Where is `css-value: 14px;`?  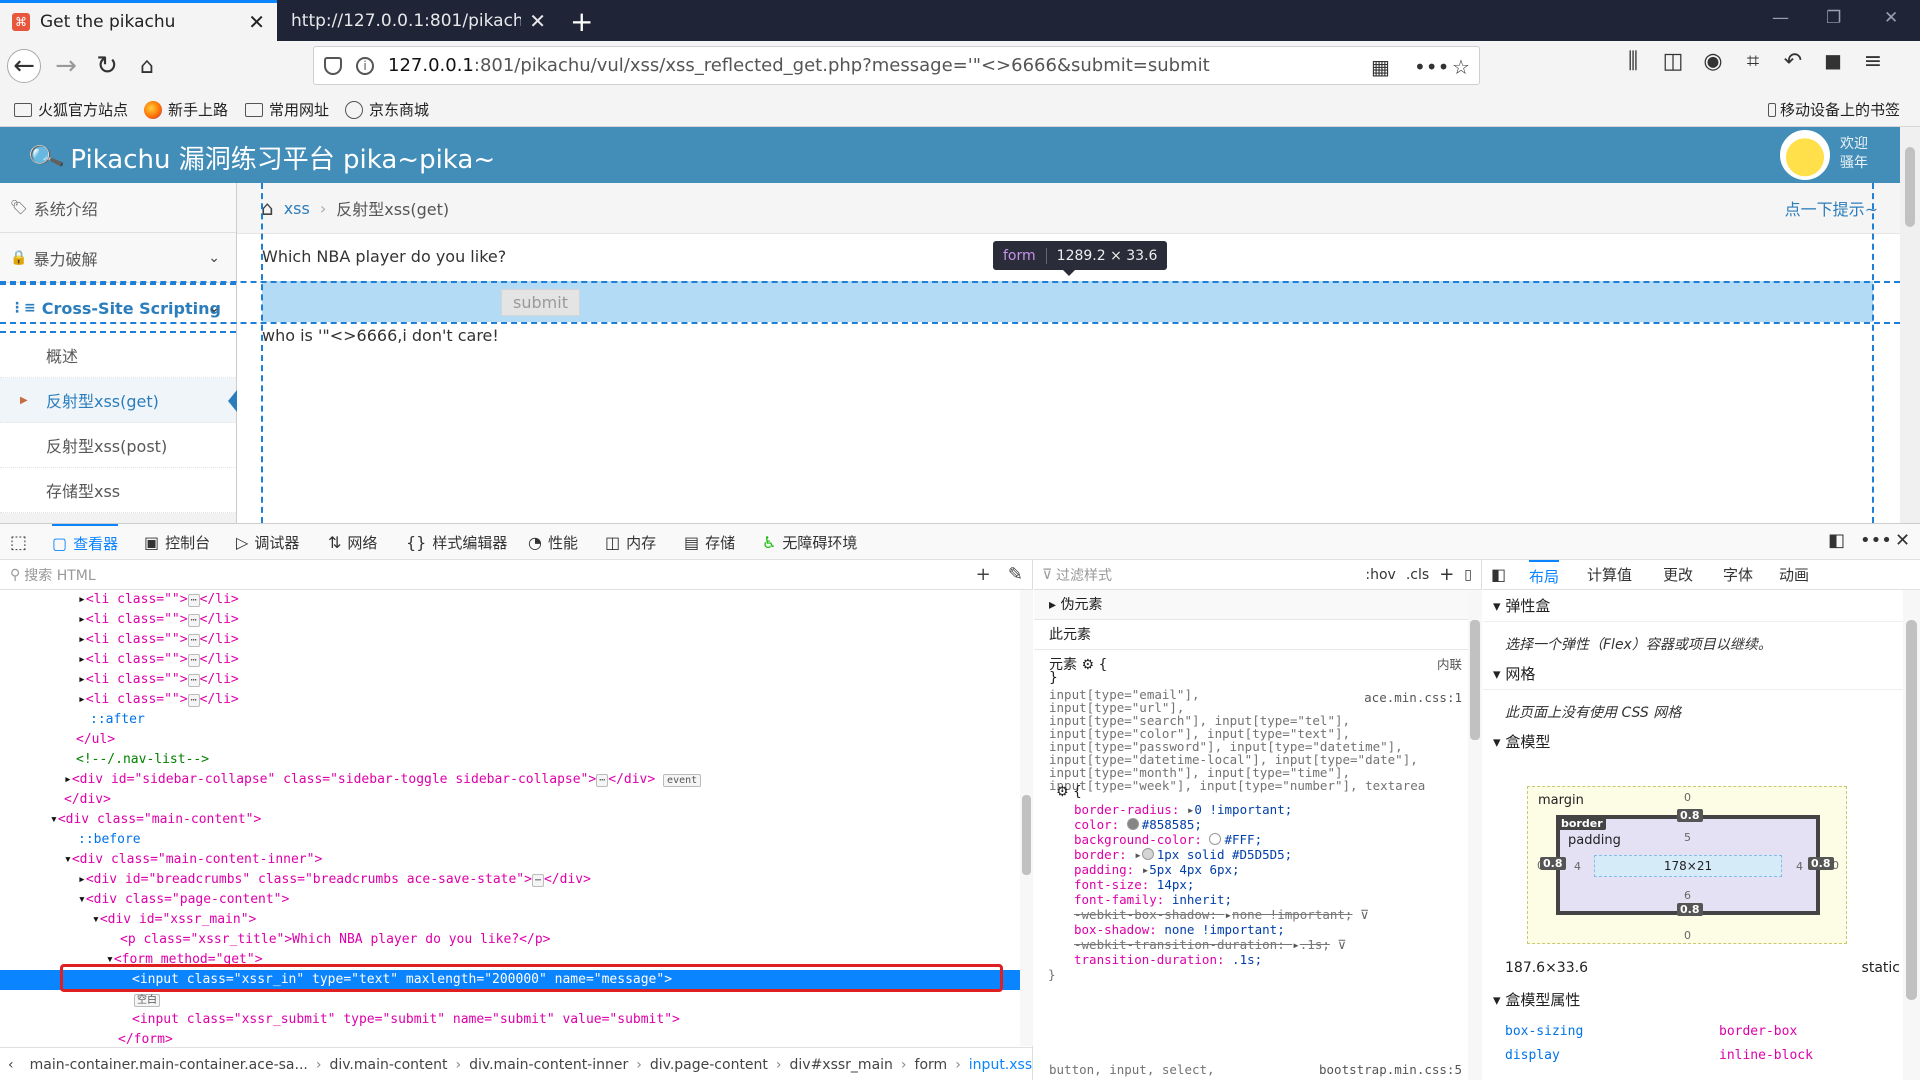 css-value: 14px; is located at coordinates (1176, 884).